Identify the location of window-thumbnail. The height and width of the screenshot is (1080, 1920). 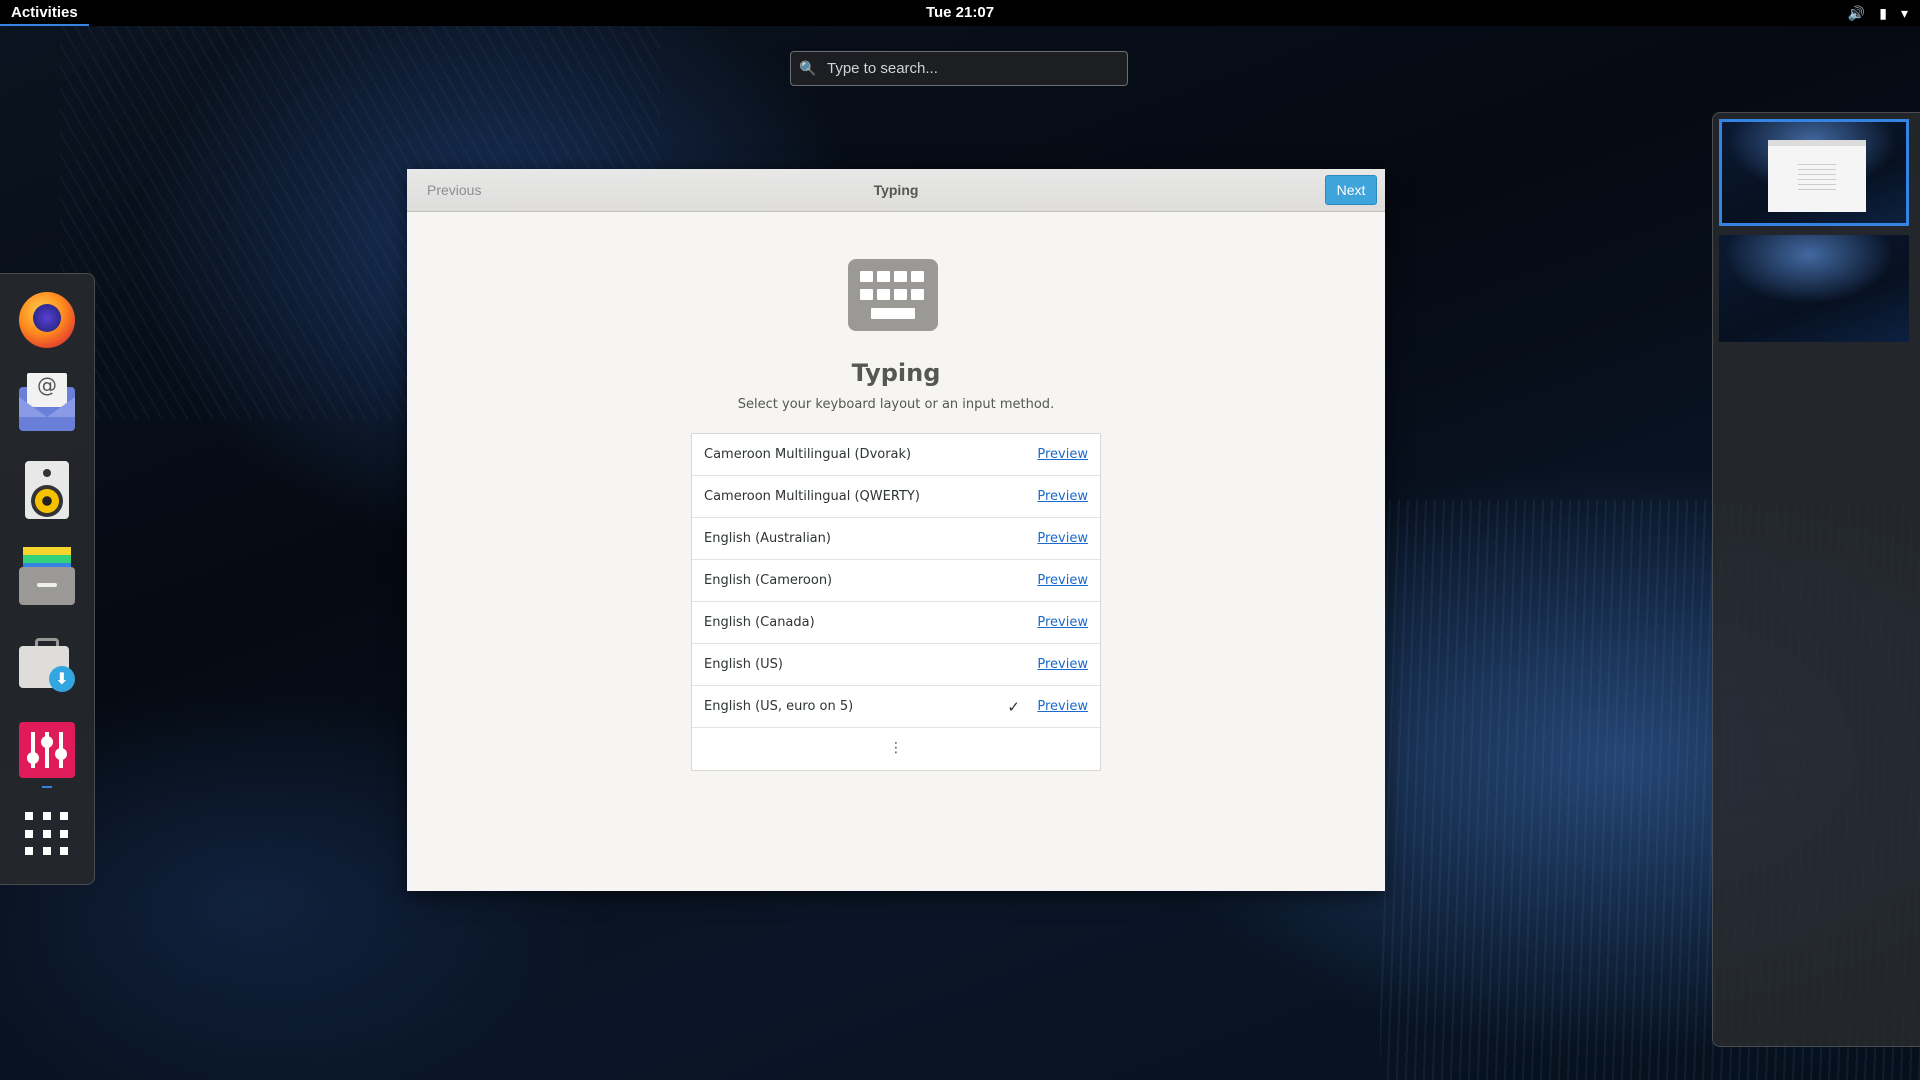
(1817, 176).